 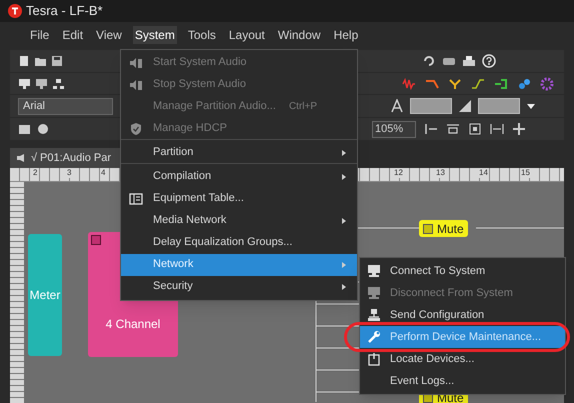 I want to click on ruler-number: 14, so click(x=483, y=173).